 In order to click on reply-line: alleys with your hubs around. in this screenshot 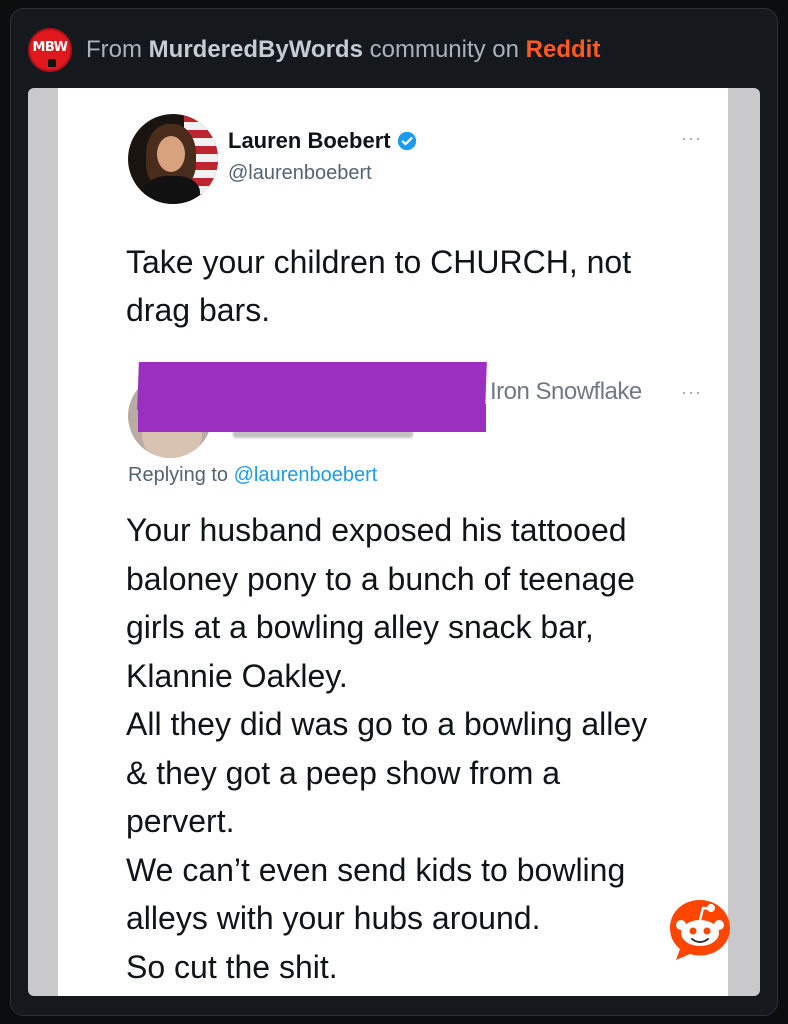, I will do `click(333, 918)`.